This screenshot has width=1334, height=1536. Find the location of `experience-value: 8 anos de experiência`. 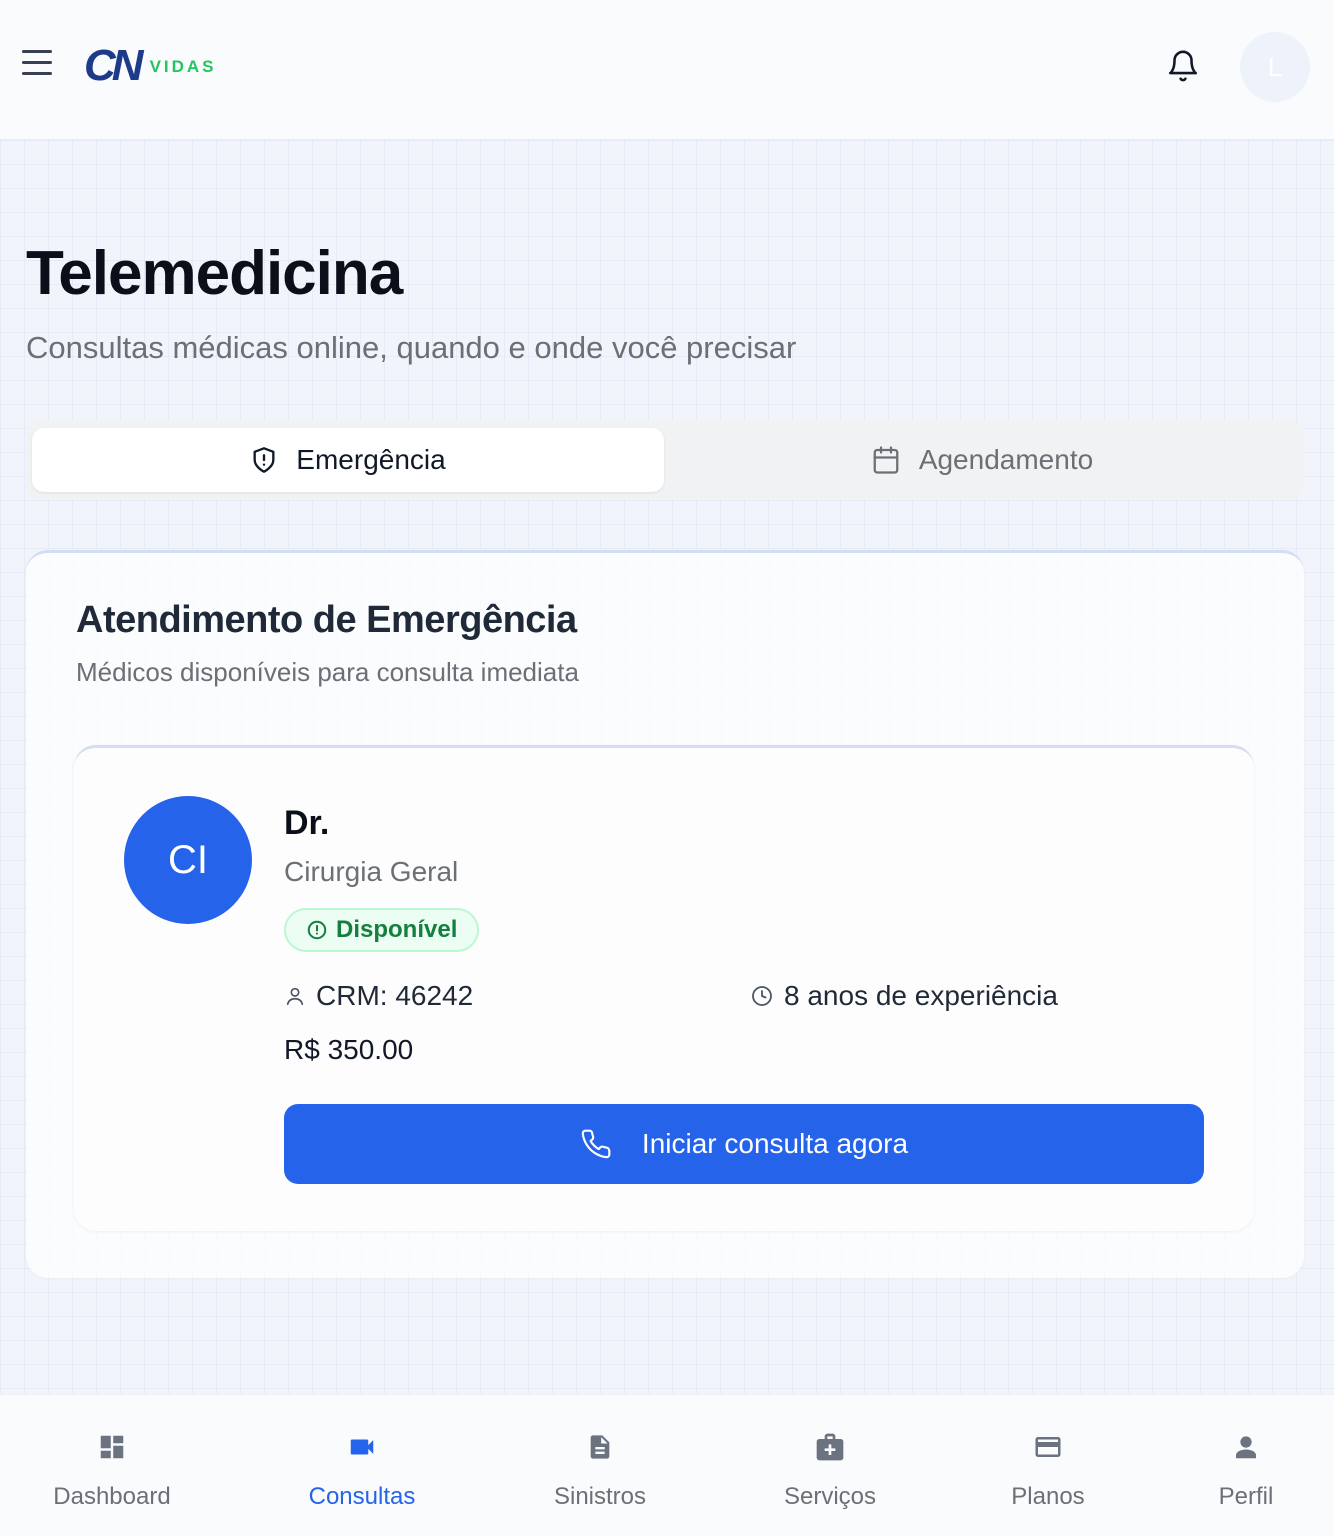

experience-value: 8 anos de experiência is located at coordinates (921, 995).